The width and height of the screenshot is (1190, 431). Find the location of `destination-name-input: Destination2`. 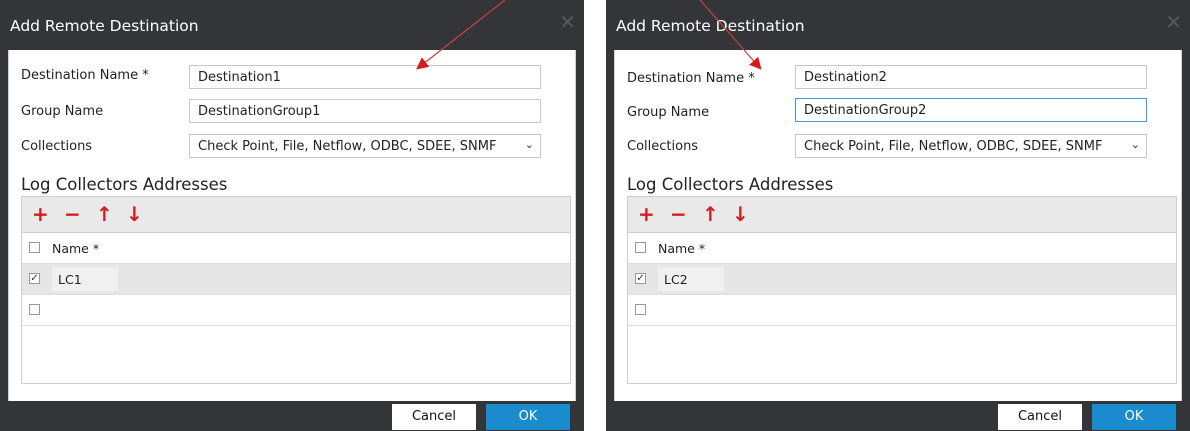

destination-name-input: Destination2 is located at coordinates (971, 77).